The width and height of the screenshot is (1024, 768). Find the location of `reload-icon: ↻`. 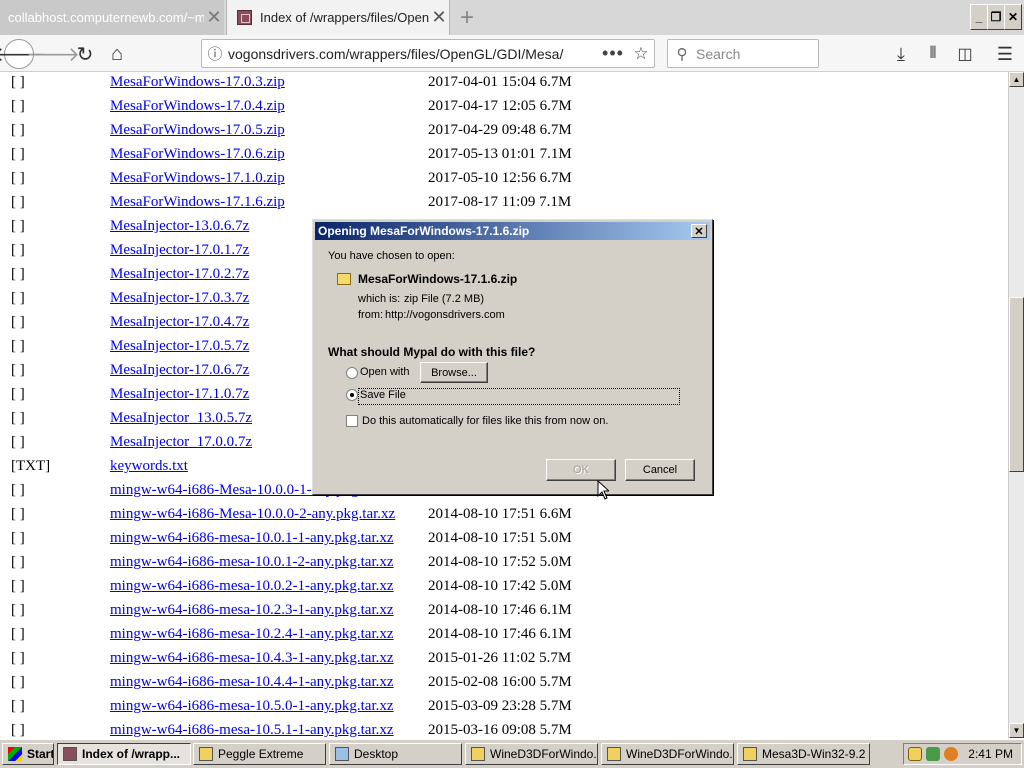

reload-icon: ↻ is located at coordinates (85, 54).